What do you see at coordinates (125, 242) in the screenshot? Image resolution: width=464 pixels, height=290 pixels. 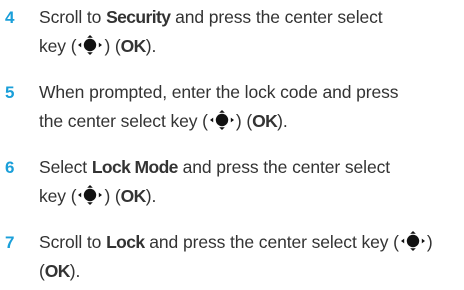 I see `menu-item-lock: Lock` at bounding box center [125, 242].